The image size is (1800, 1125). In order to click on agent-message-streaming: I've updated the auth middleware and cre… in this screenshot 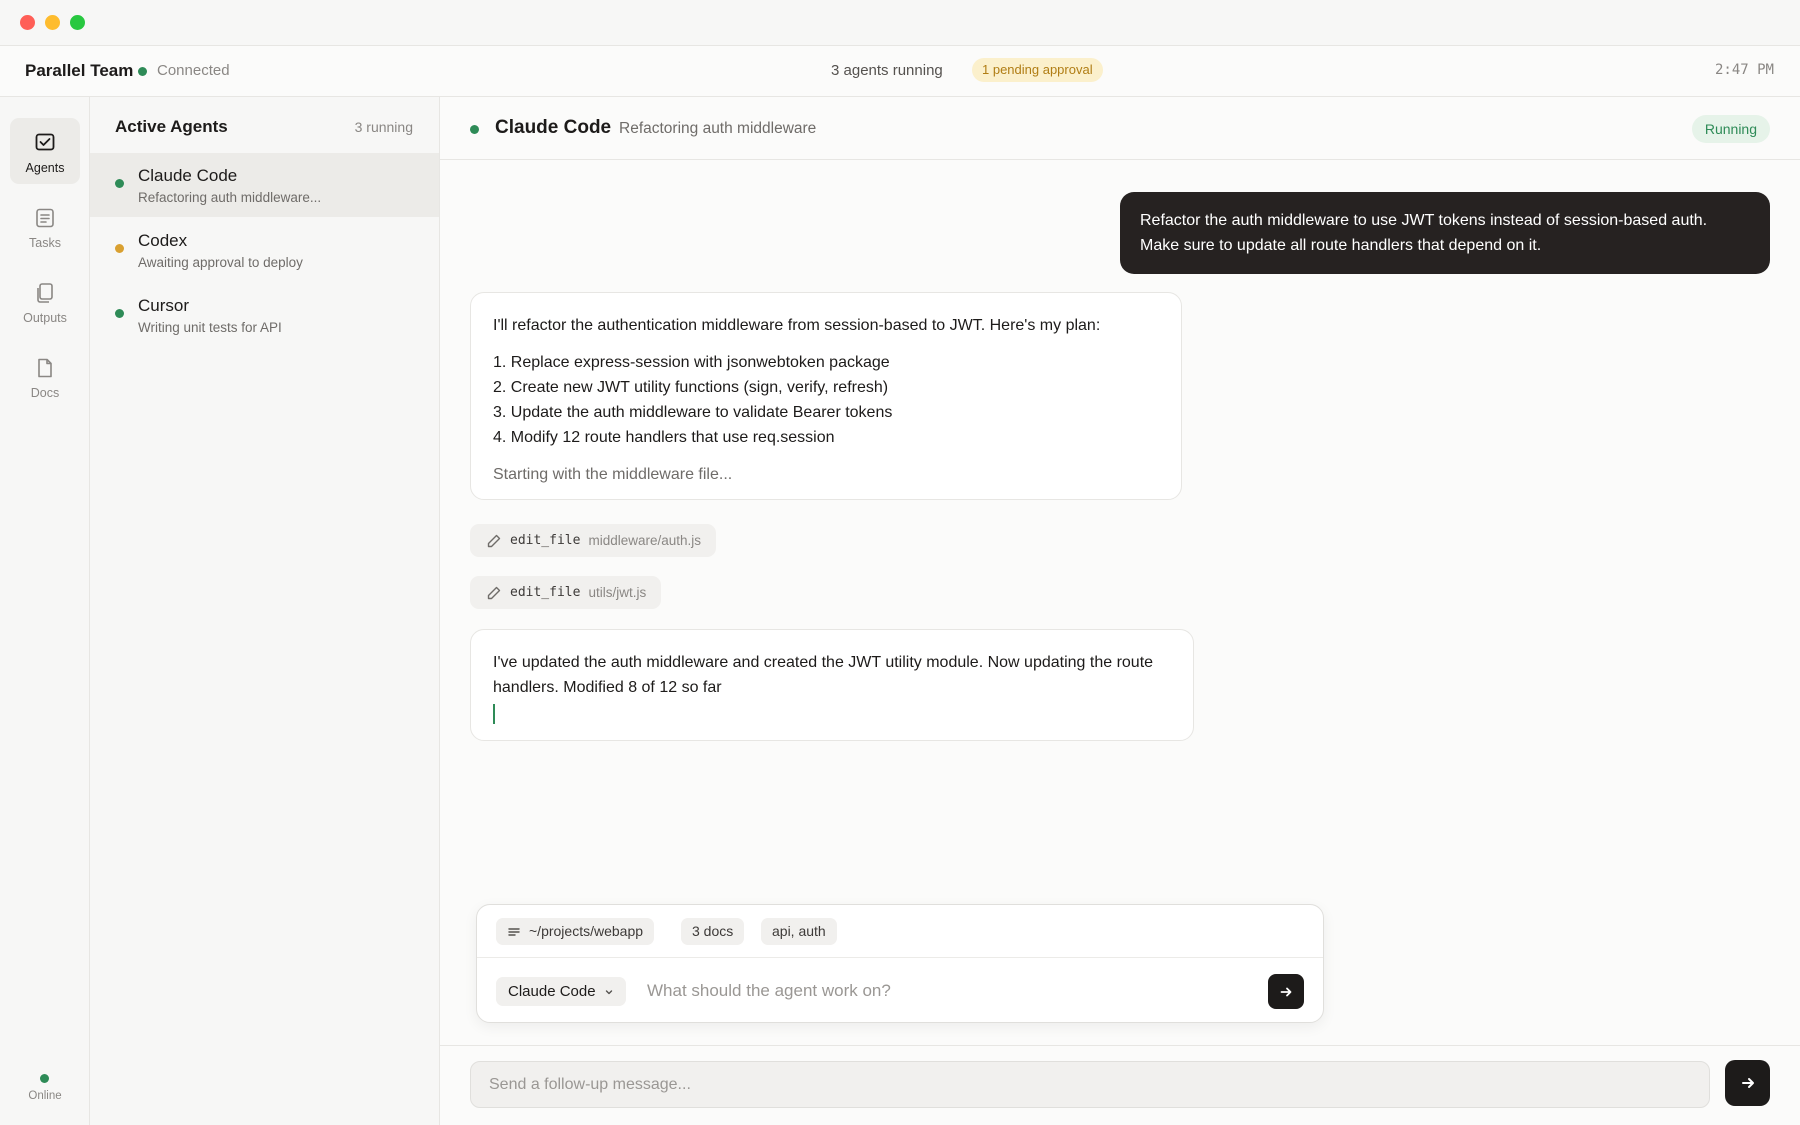, I will do `click(832, 685)`.